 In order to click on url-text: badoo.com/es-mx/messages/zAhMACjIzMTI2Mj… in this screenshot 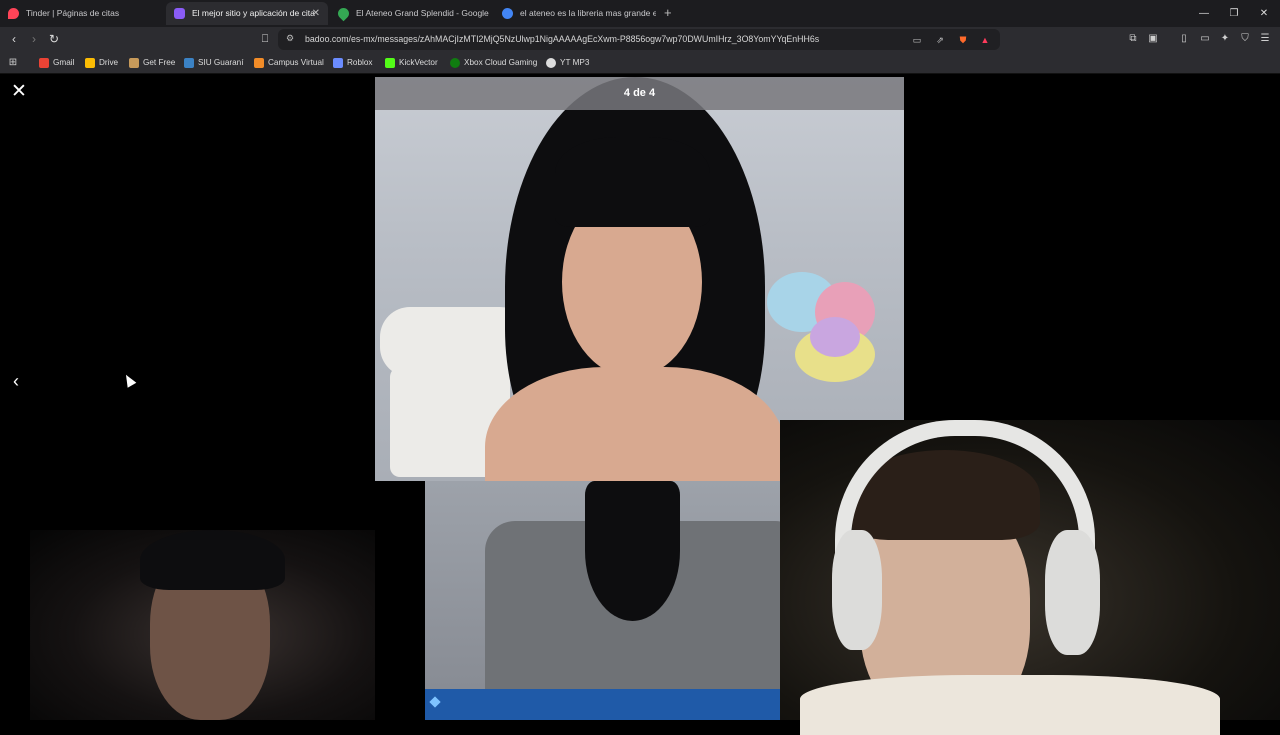, I will do `click(562, 39)`.